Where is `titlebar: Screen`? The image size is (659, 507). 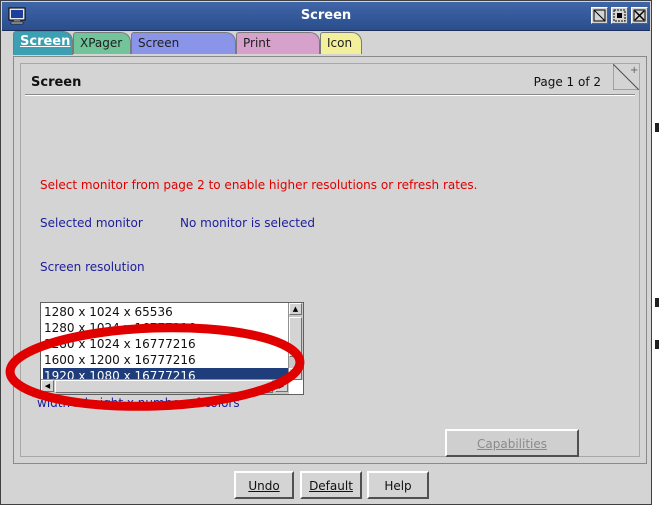 titlebar: Screen is located at coordinates (326, 16).